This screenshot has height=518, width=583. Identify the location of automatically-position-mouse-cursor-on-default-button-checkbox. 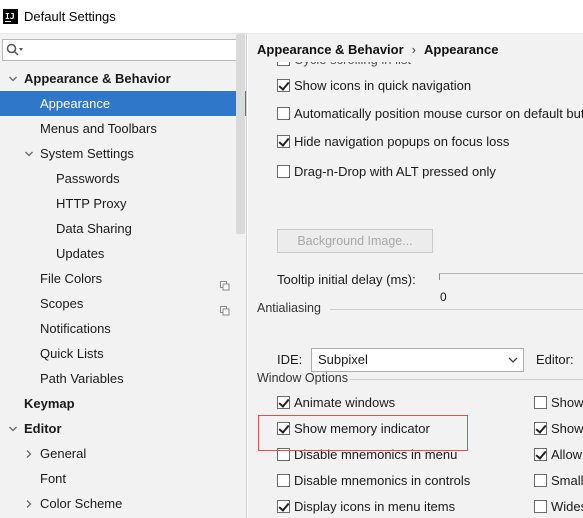
(283, 113).